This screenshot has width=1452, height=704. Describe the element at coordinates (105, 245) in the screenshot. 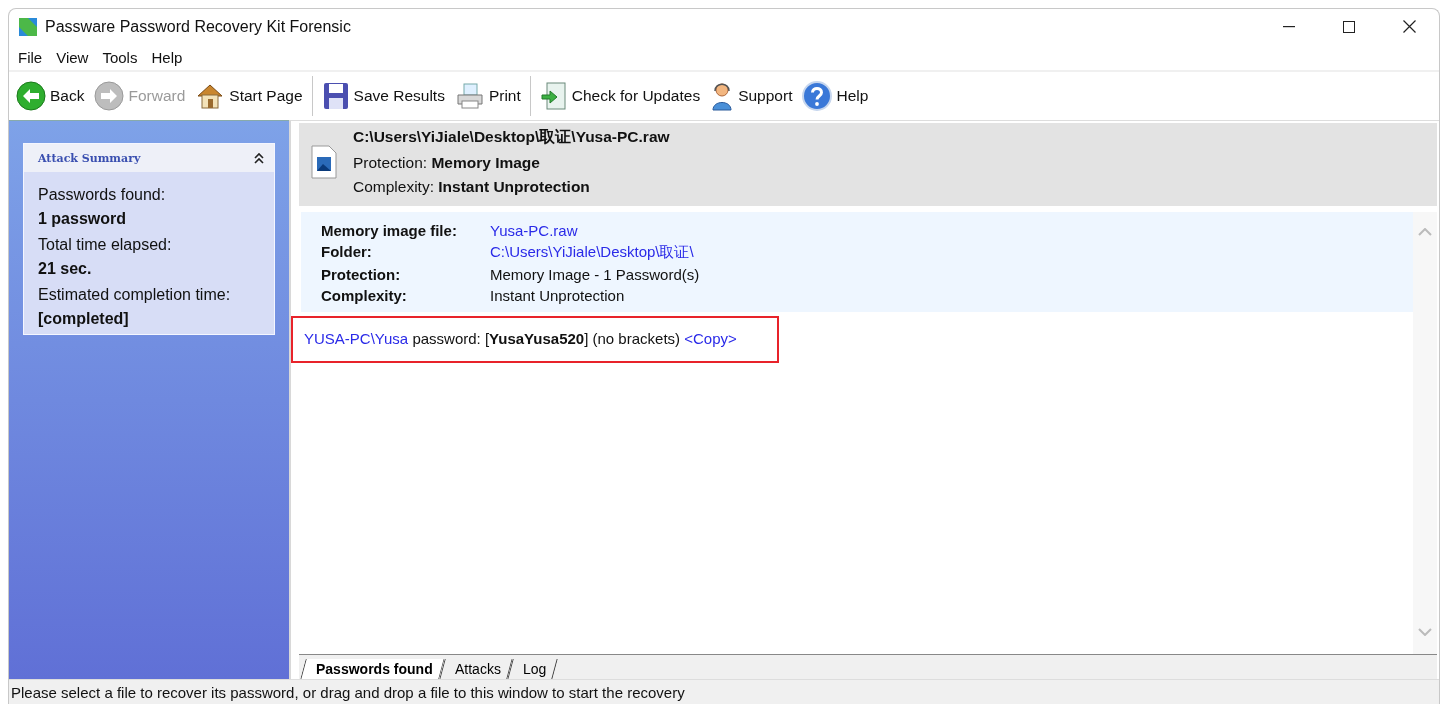

I see `summary-label: Total time elapsed:` at that location.